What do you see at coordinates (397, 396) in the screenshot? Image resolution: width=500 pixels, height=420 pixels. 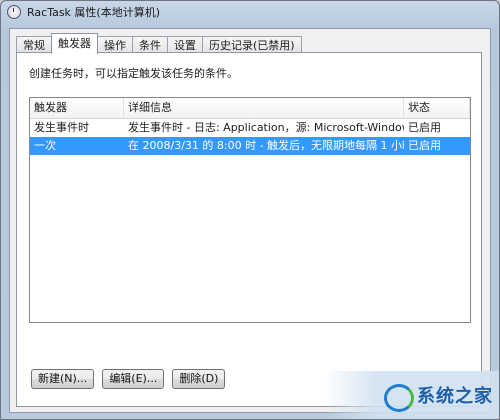 I see `site-logo-icon` at bounding box center [397, 396].